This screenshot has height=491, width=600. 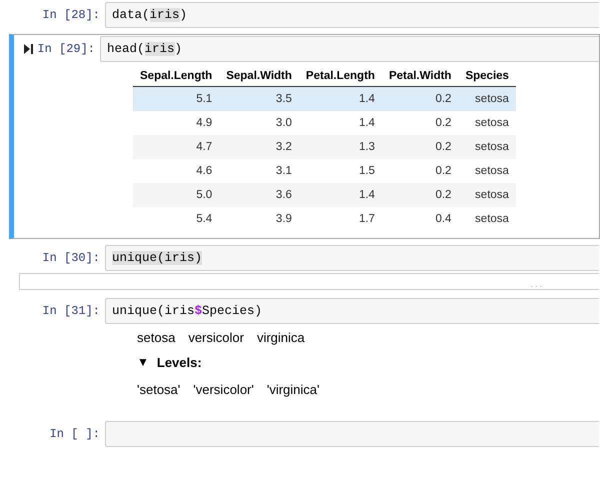 I want to click on table-cell: 1.3, so click(x=340, y=147).